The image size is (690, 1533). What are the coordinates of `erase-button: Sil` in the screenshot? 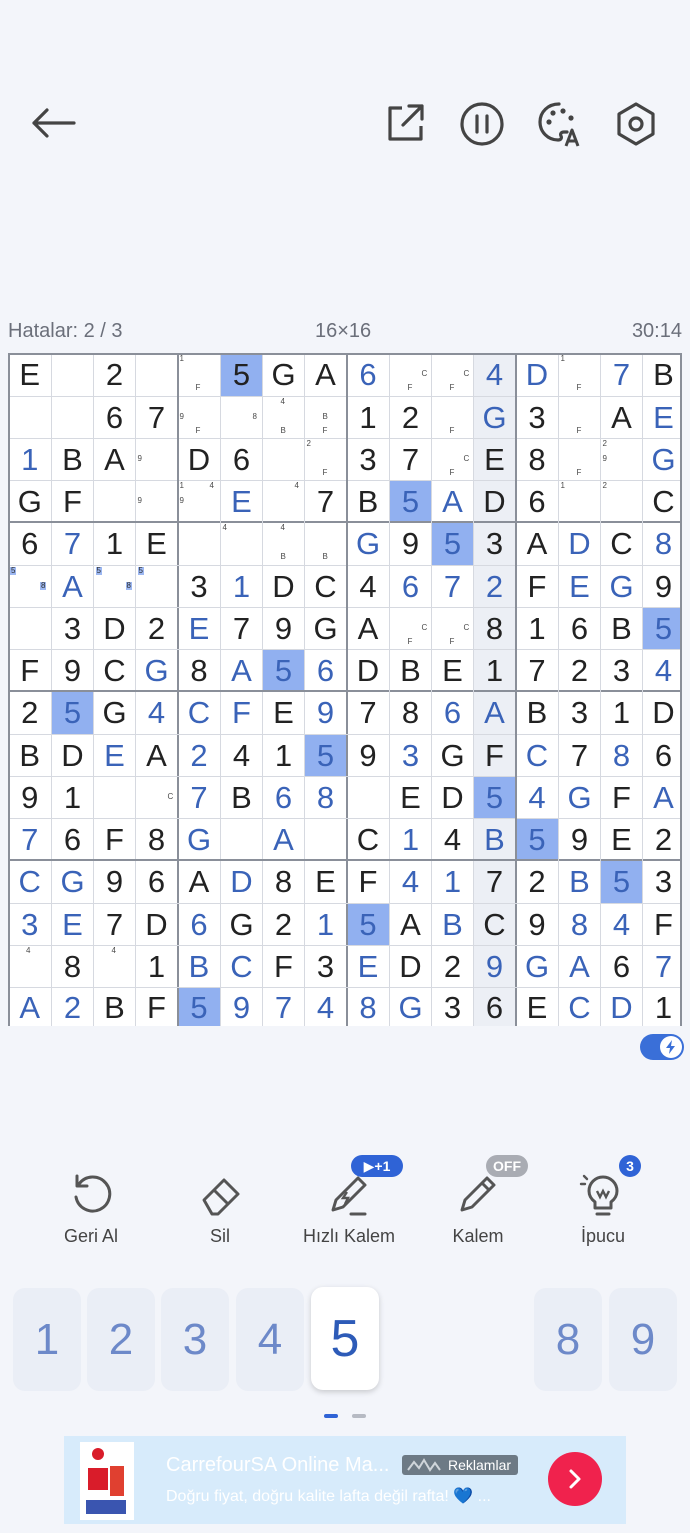 It's located at (220, 1210).